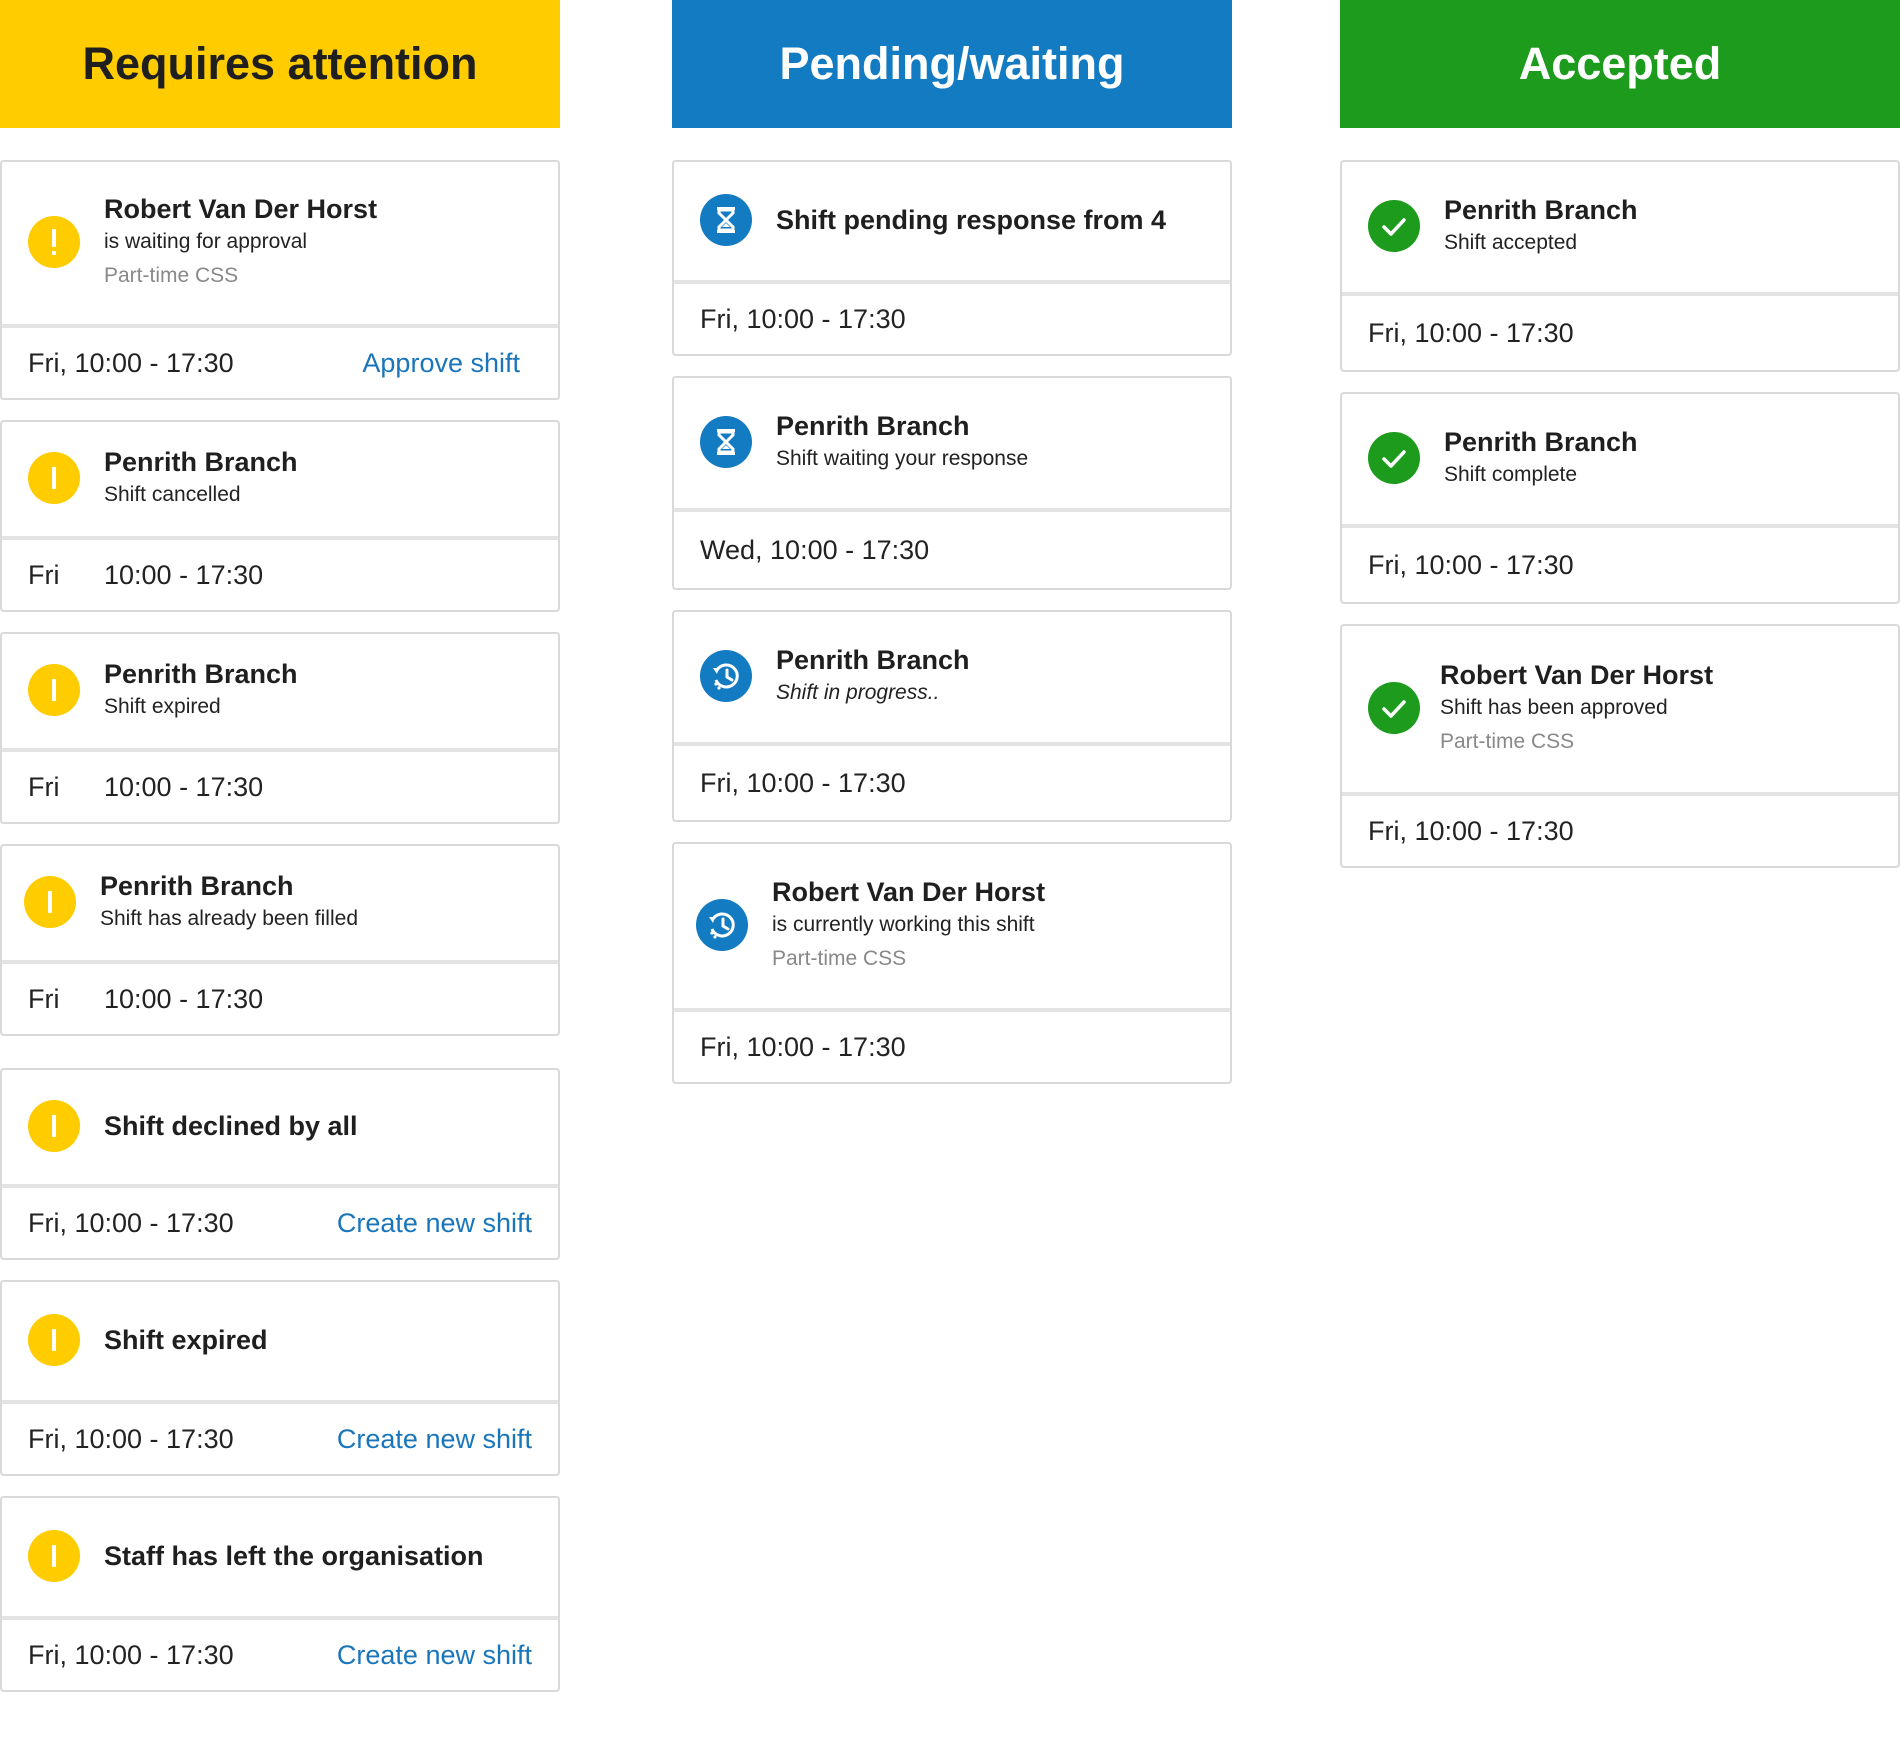 This screenshot has width=1900, height=1740. I want to click on shift-time: Wed, 10:00 - 17:30, so click(815, 549).